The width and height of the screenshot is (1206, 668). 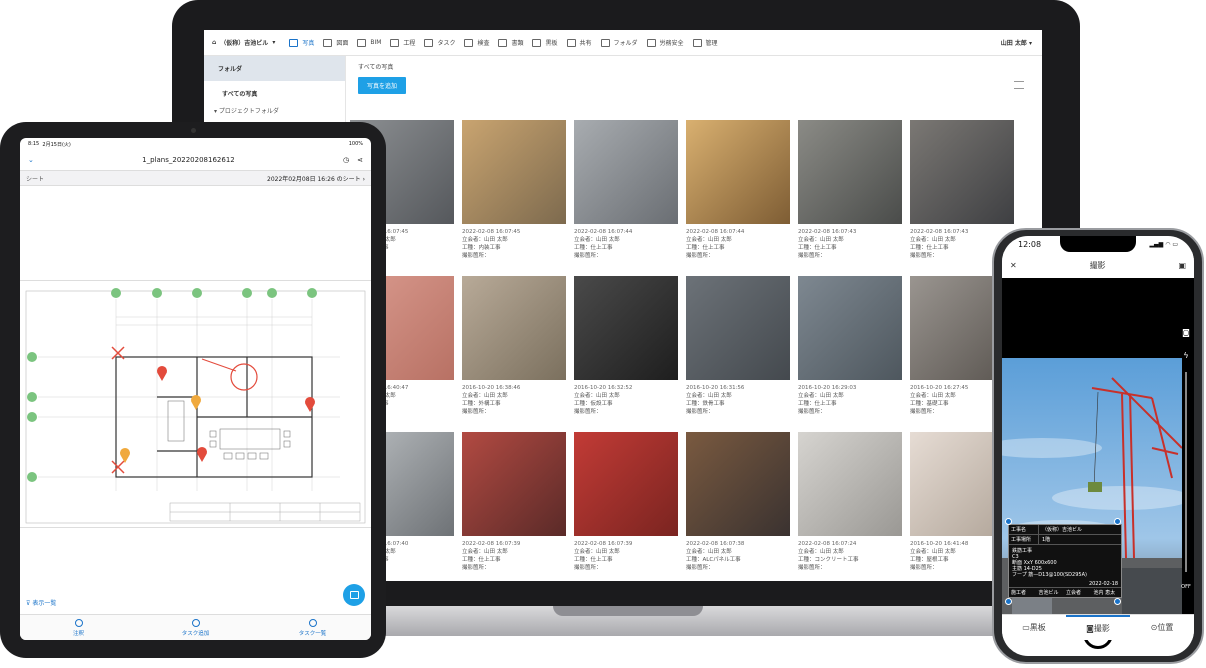 I want to click on tablet-tab-bar: 注釈 タスク追加 タスク一覧, so click(x=195, y=627).